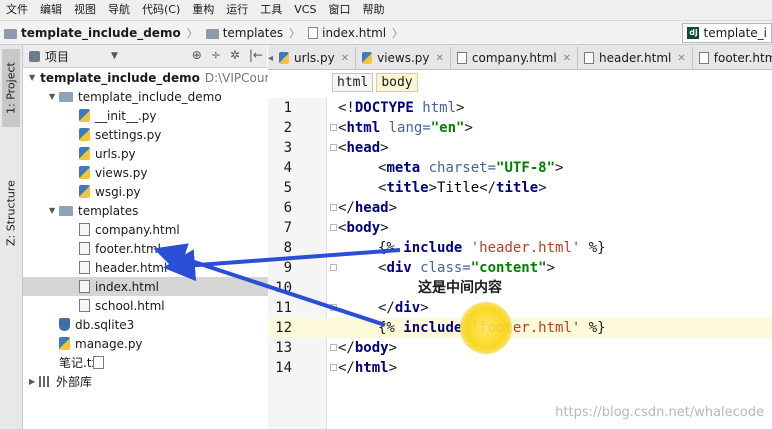 The image size is (772, 429). I want to click on code-line: 5 <title>Title</title>, so click(520, 188).